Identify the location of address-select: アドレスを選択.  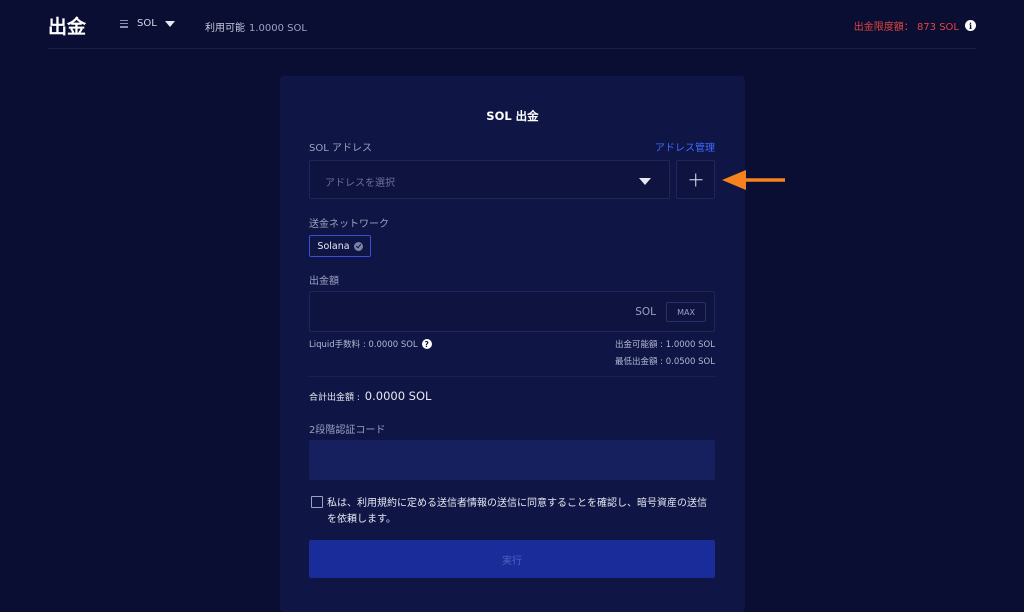
(489, 179).